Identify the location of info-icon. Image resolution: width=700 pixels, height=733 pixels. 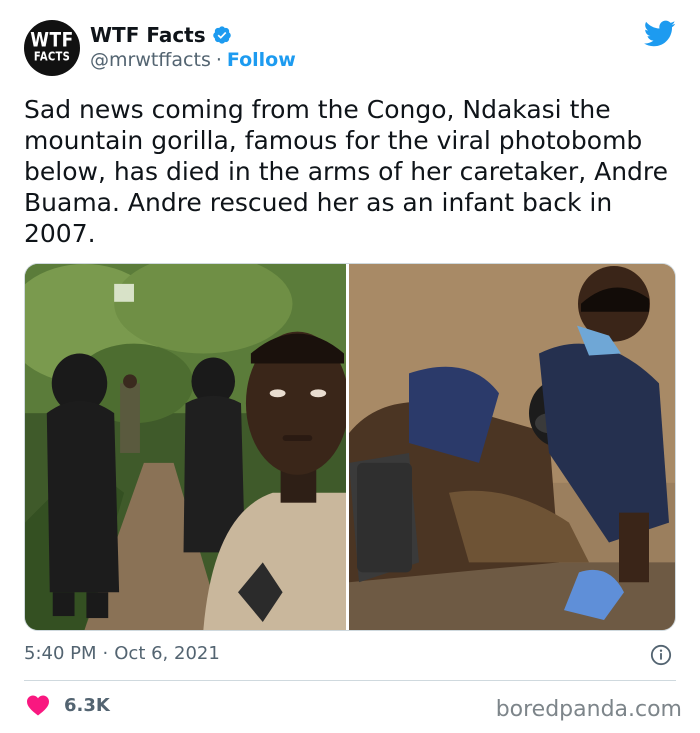
(661, 655).